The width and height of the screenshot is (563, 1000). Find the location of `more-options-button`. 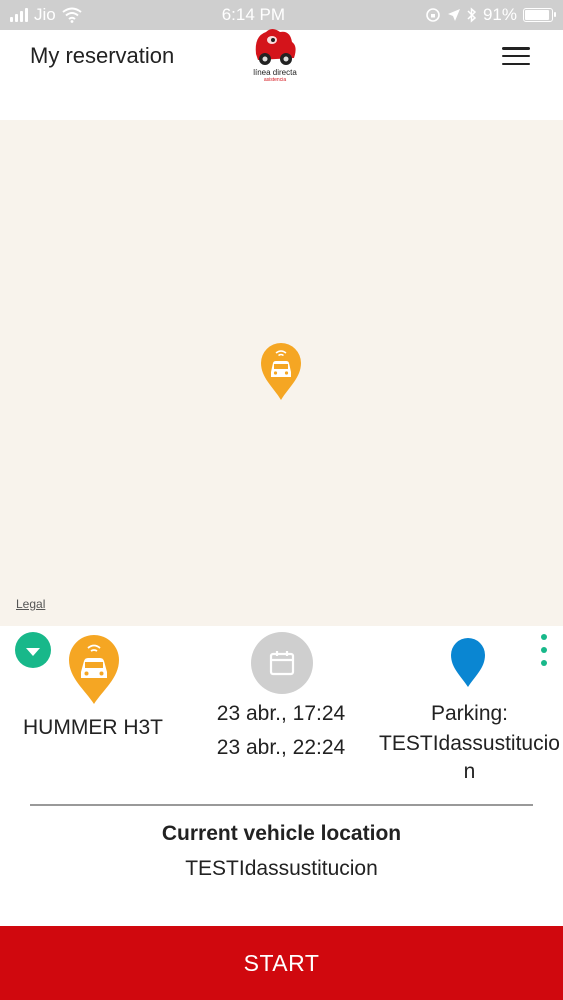

more-options-button is located at coordinates (544, 650).